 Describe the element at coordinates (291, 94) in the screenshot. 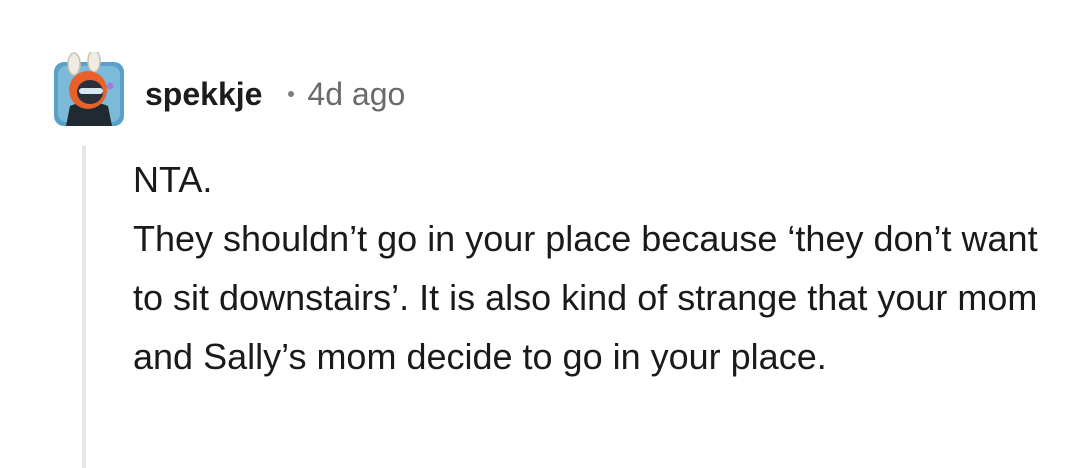

I see `separator-dot` at that location.